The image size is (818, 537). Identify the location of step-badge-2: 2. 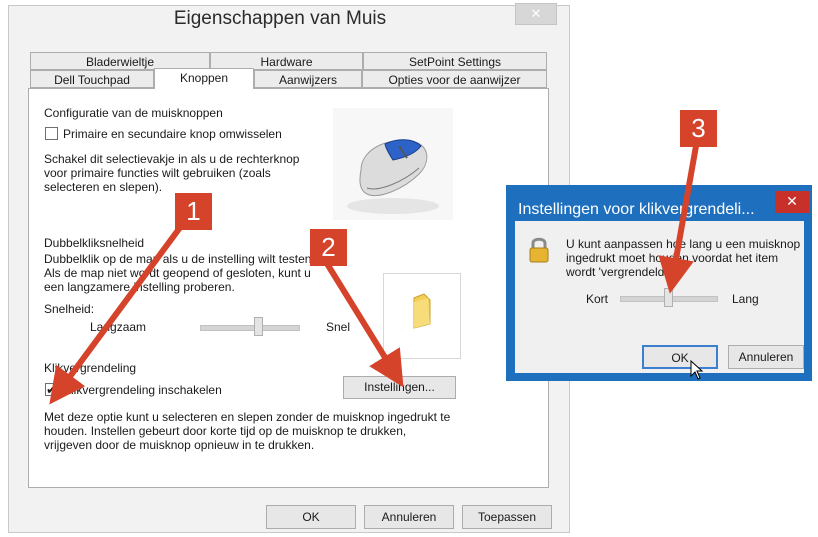
(328, 247).